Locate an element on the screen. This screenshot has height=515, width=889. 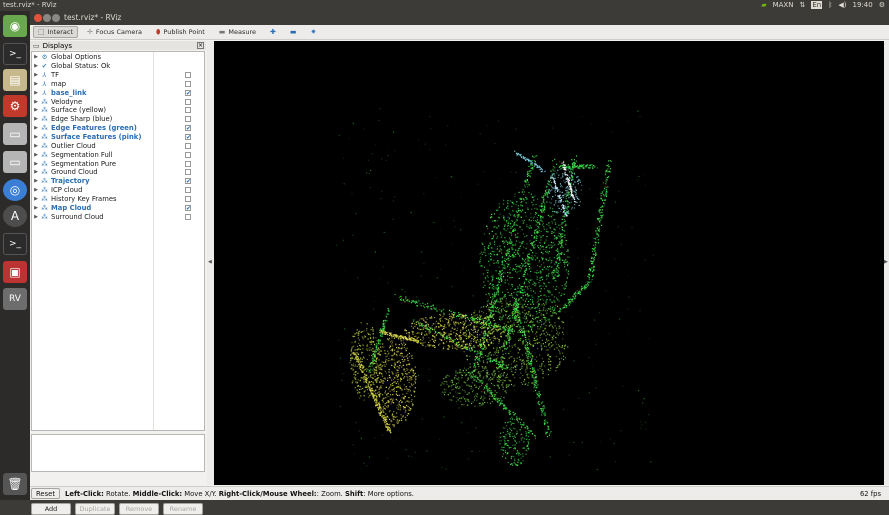
display-item: ▶ ⁂ Surface (yellow) is located at coordinates (118, 110).